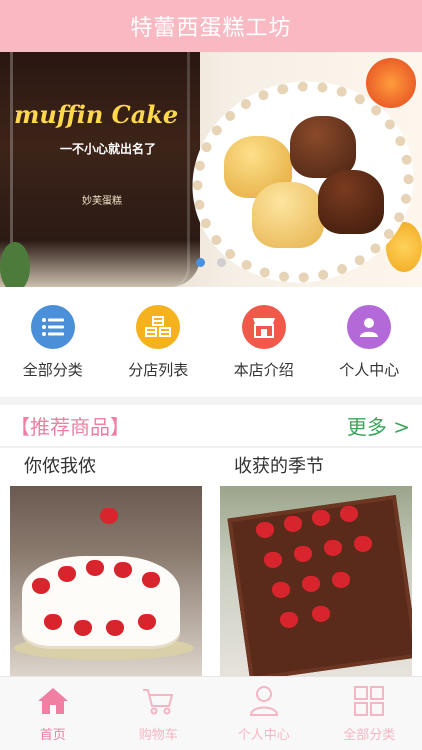 Image resolution: width=422 pixels, height=750 pixels. Describe the element at coordinates (52, 326) in the screenshot. I see `list-icon` at that location.